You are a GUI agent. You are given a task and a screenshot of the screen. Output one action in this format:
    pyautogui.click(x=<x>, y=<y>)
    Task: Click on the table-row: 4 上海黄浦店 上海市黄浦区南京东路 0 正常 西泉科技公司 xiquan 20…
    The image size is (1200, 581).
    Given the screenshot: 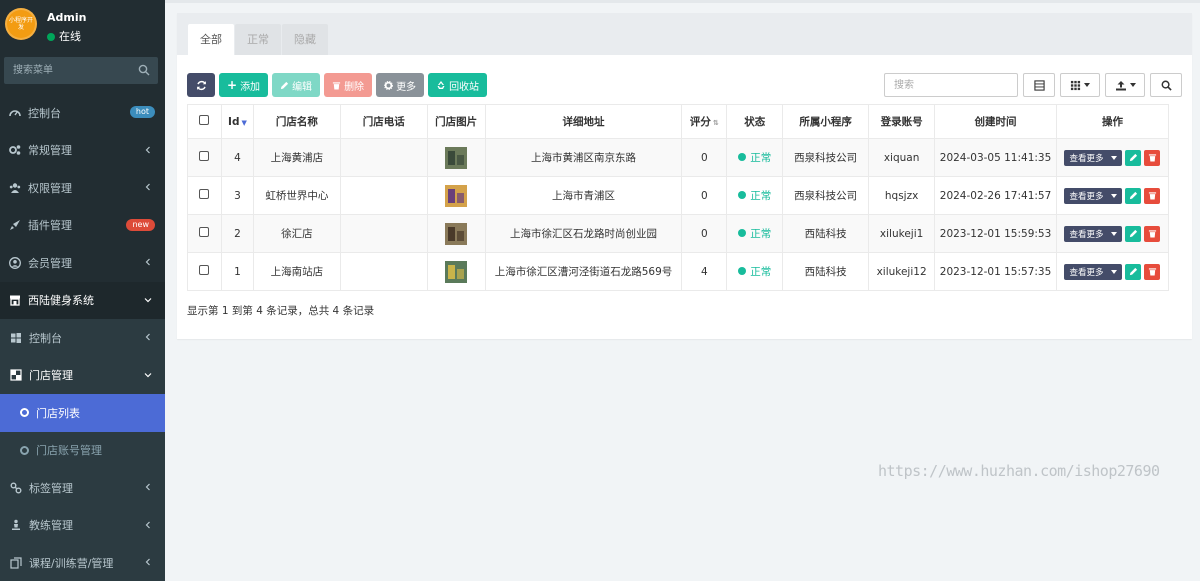 What is the action you would take?
    pyautogui.click(x=678, y=157)
    